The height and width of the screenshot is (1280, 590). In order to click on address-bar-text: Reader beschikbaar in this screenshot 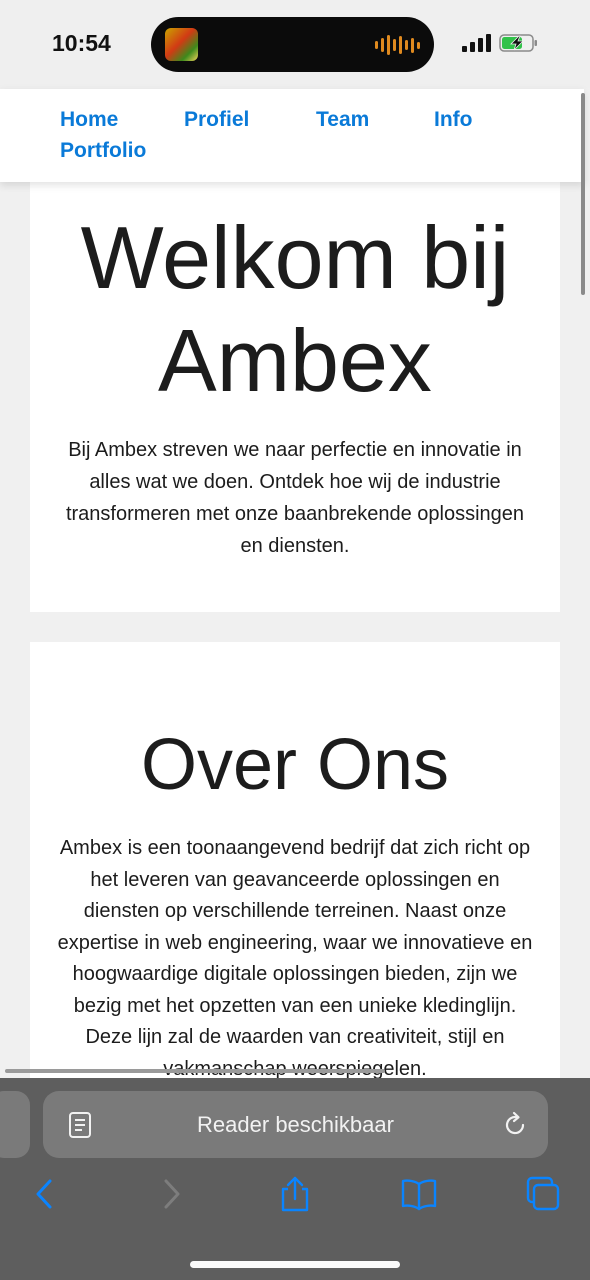, I will do `click(295, 1124)`.